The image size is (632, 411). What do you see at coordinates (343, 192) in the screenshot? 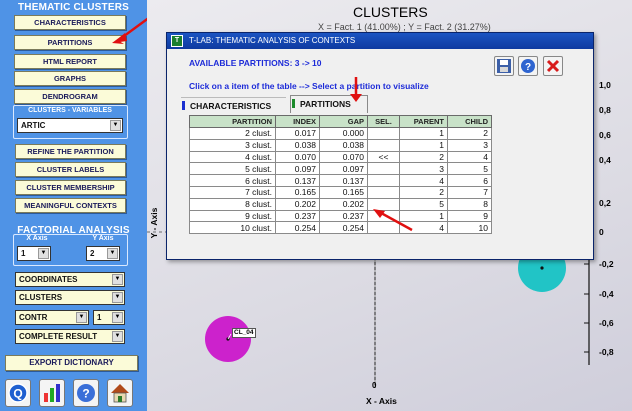
I see `gap-cell: 0.165` at bounding box center [343, 192].